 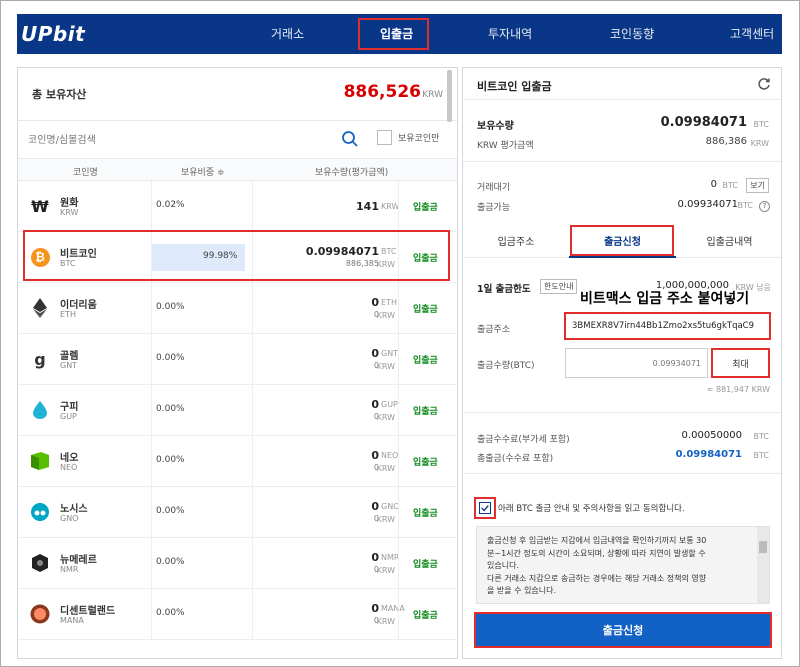 What do you see at coordinates (515, 459) in the screenshot?
I see `total-withdraw-label: 총출금(수수료 포함)` at bounding box center [515, 459].